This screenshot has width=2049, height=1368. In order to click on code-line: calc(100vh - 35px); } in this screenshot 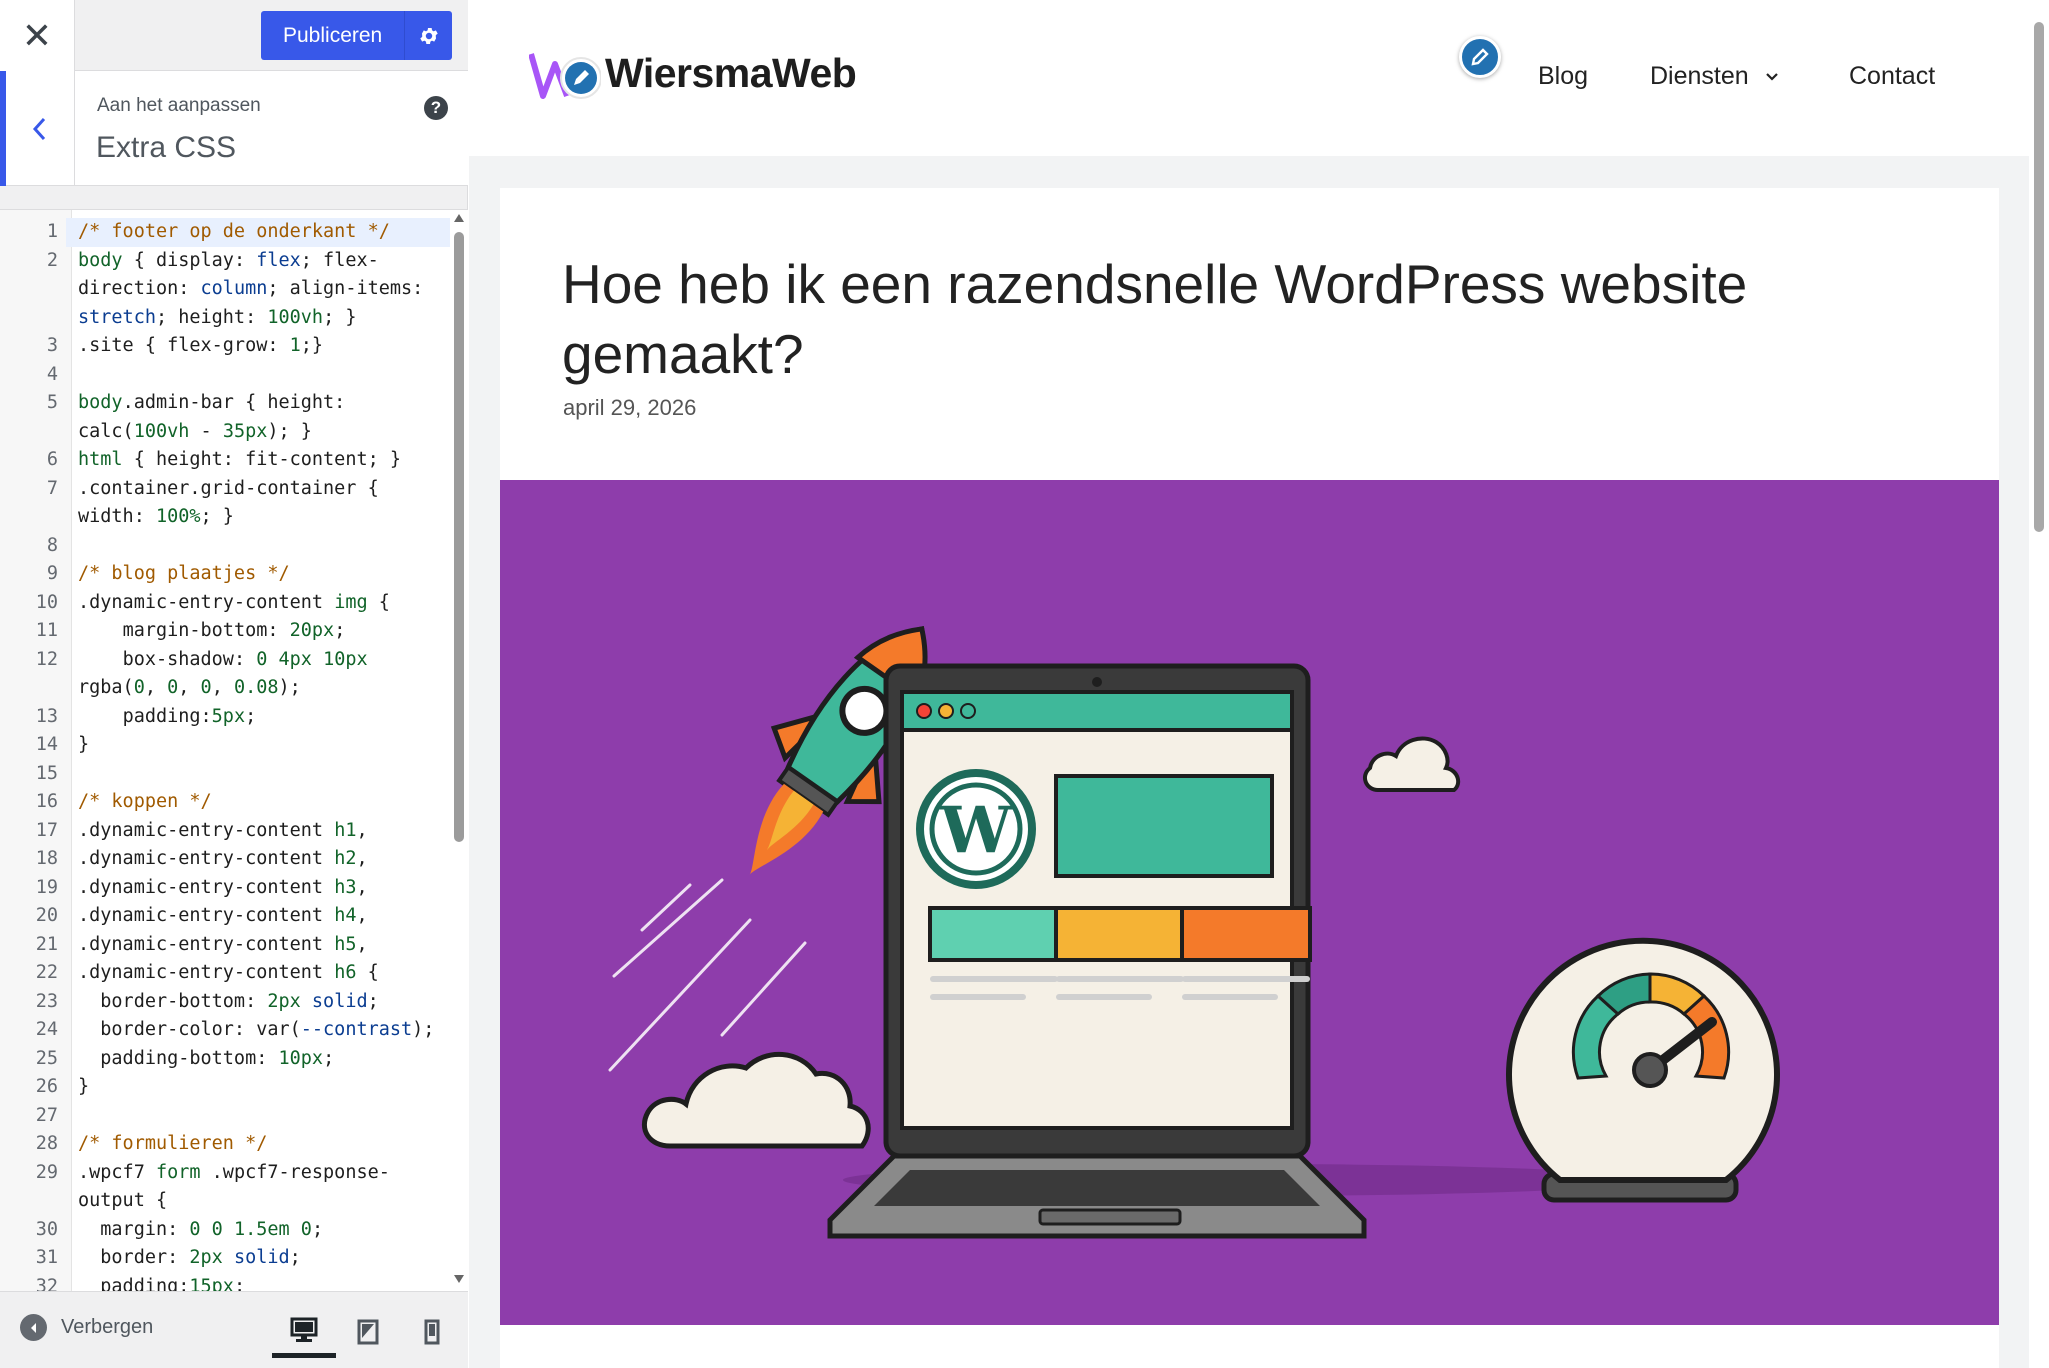, I will do `click(225, 432)`.